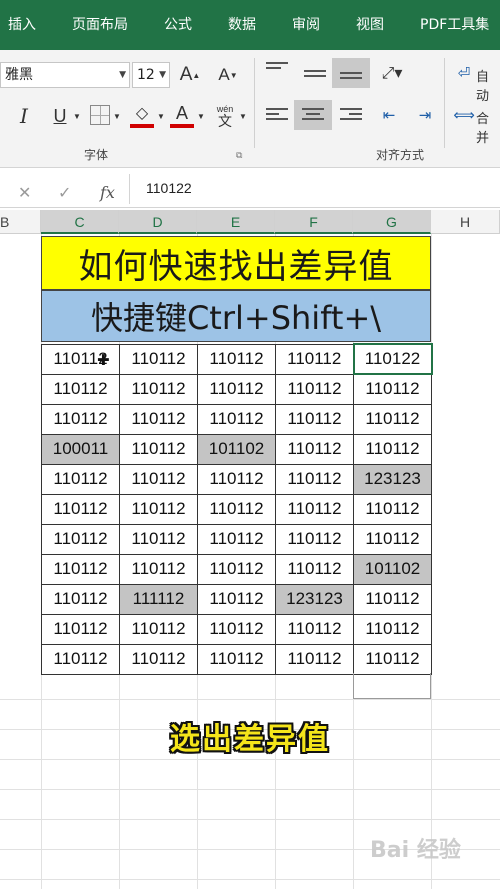 This screenshot has width=500, height=889. I want to click on dialog-launcher-icon: ⧉, so click(239, 155).